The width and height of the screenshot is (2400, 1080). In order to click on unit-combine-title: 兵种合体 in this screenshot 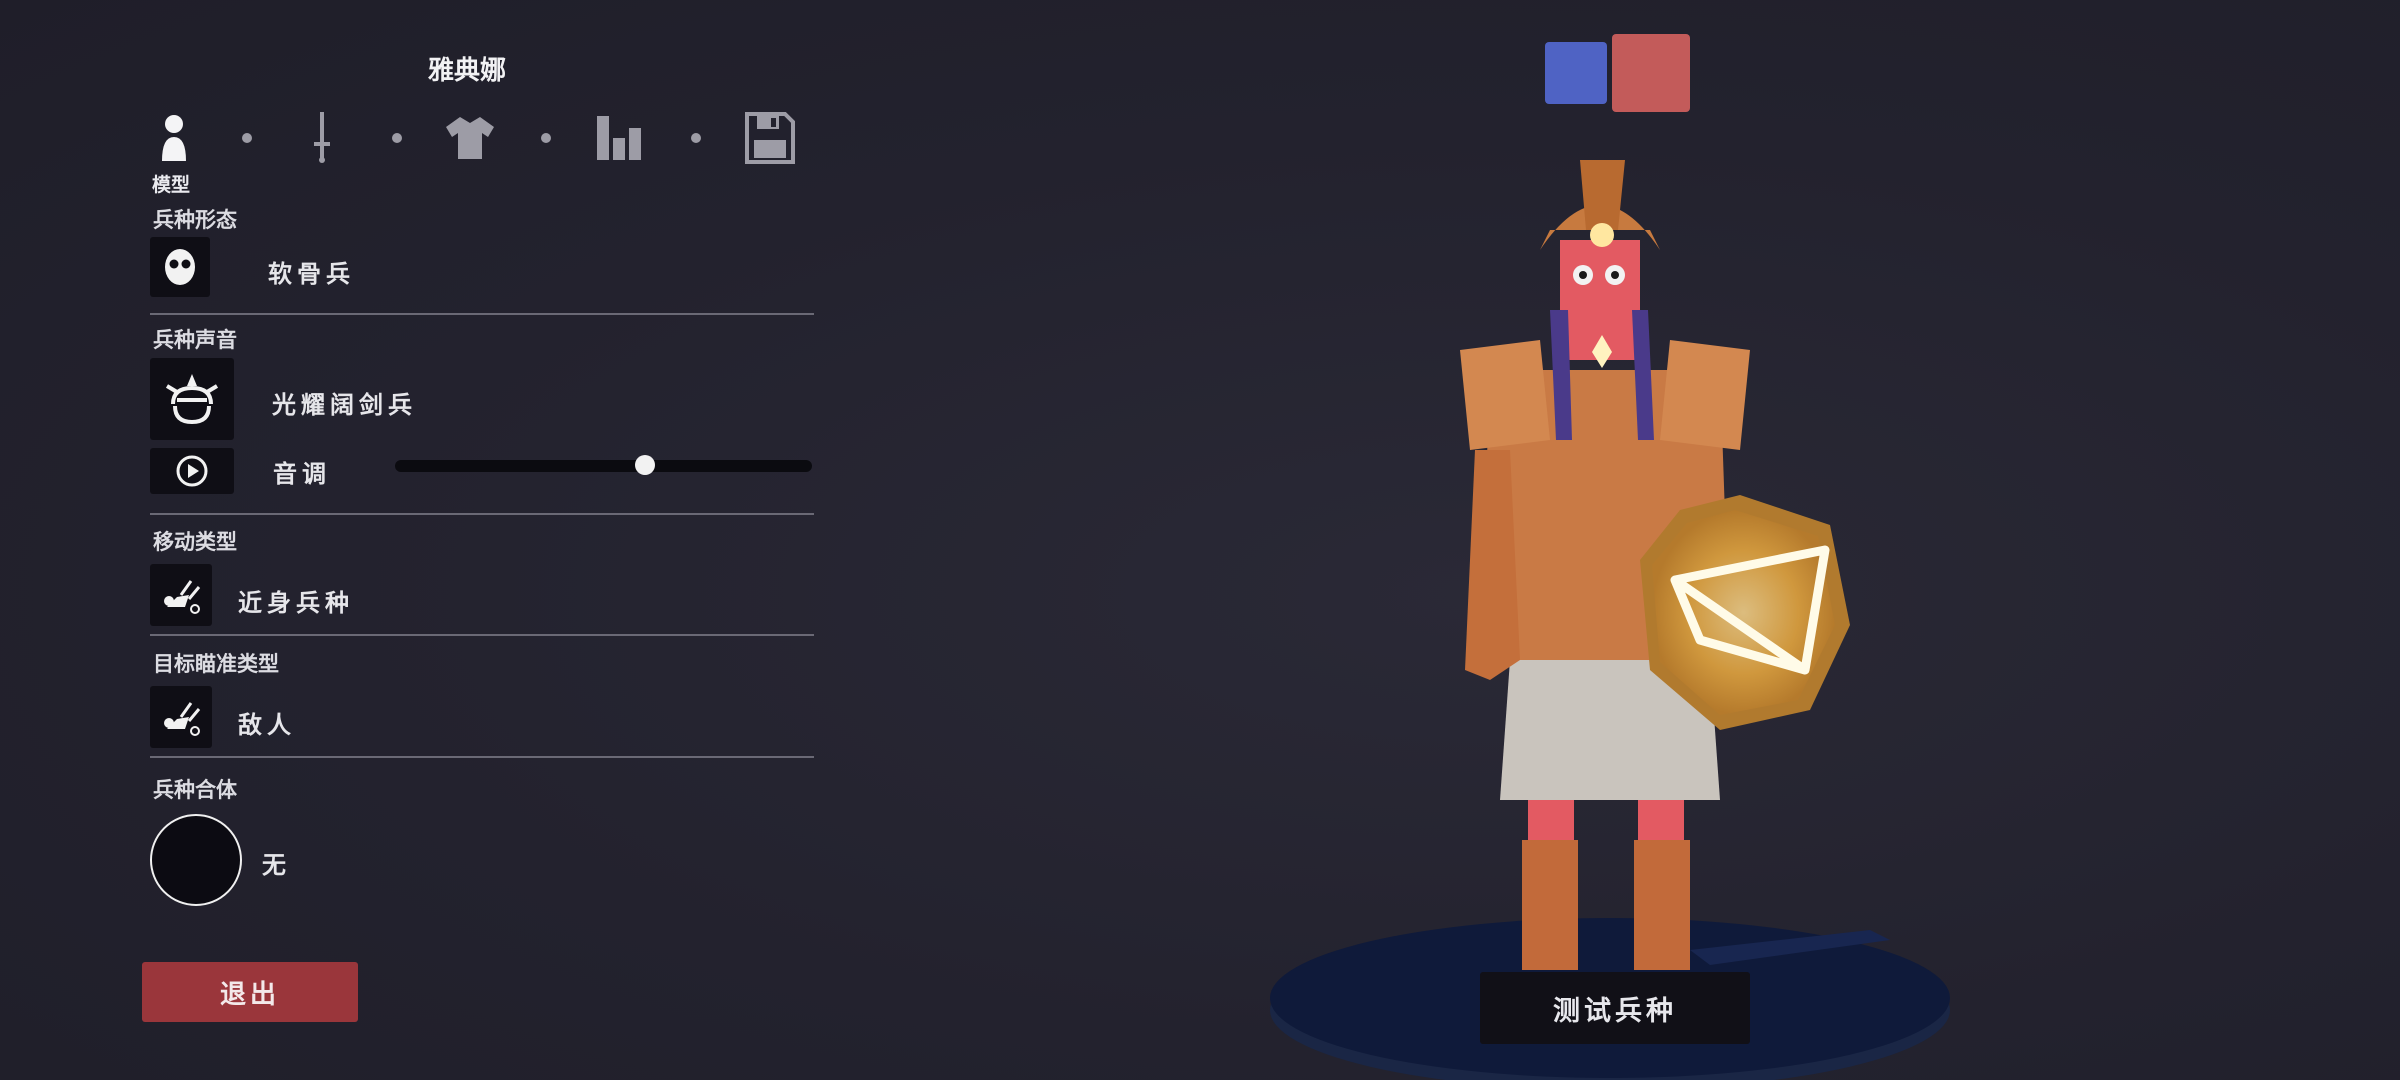, I will do `click(195, 790)`.